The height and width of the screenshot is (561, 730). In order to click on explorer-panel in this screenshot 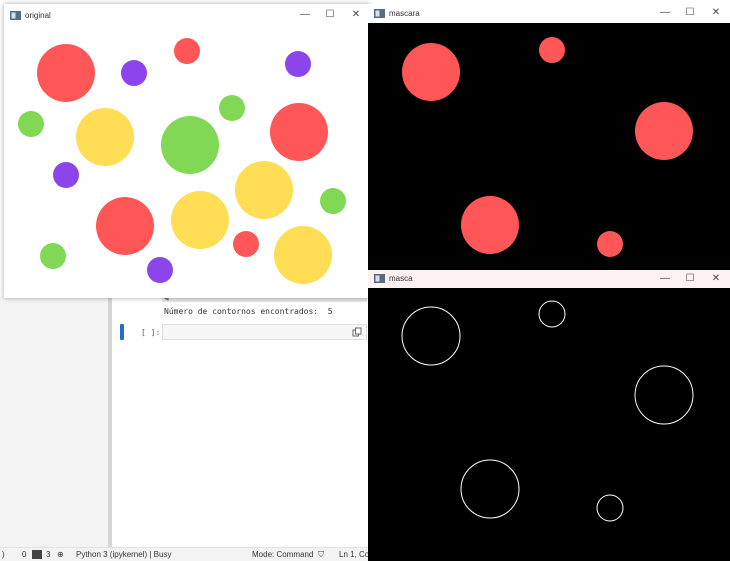, I will do `click(54, 421)`.